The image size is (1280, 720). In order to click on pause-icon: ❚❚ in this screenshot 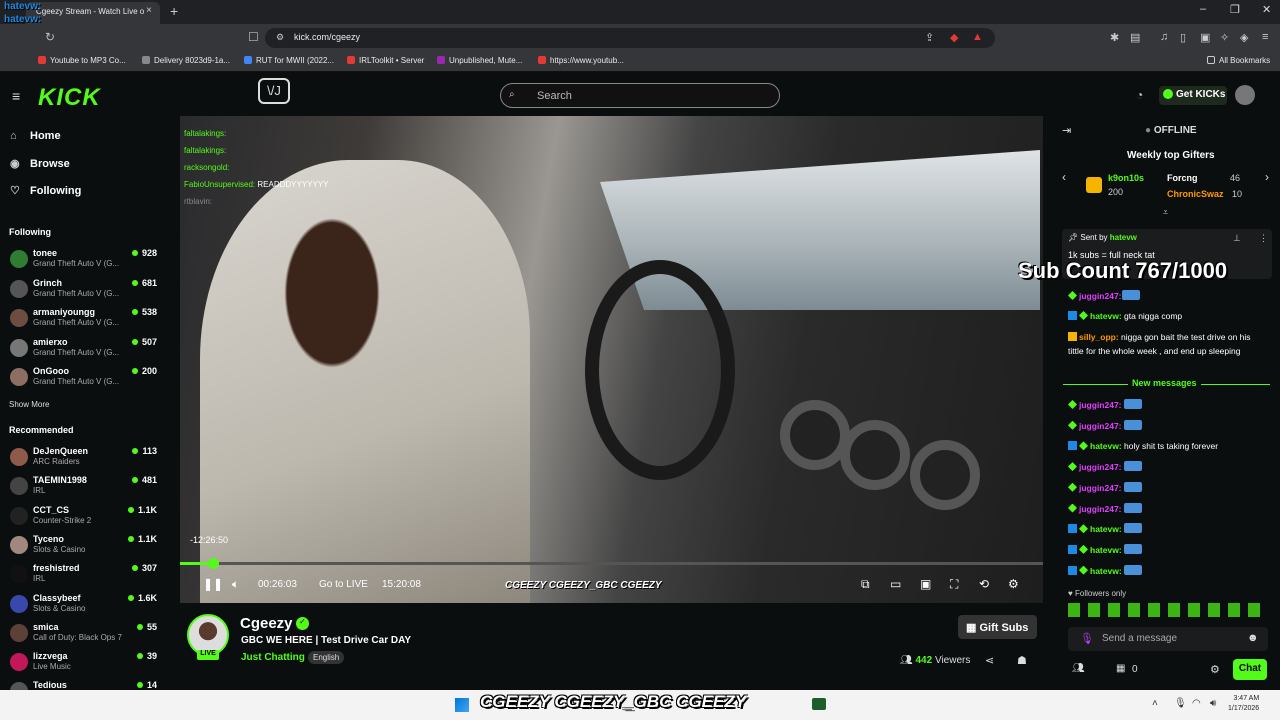, I will do `click(213, 584)`.